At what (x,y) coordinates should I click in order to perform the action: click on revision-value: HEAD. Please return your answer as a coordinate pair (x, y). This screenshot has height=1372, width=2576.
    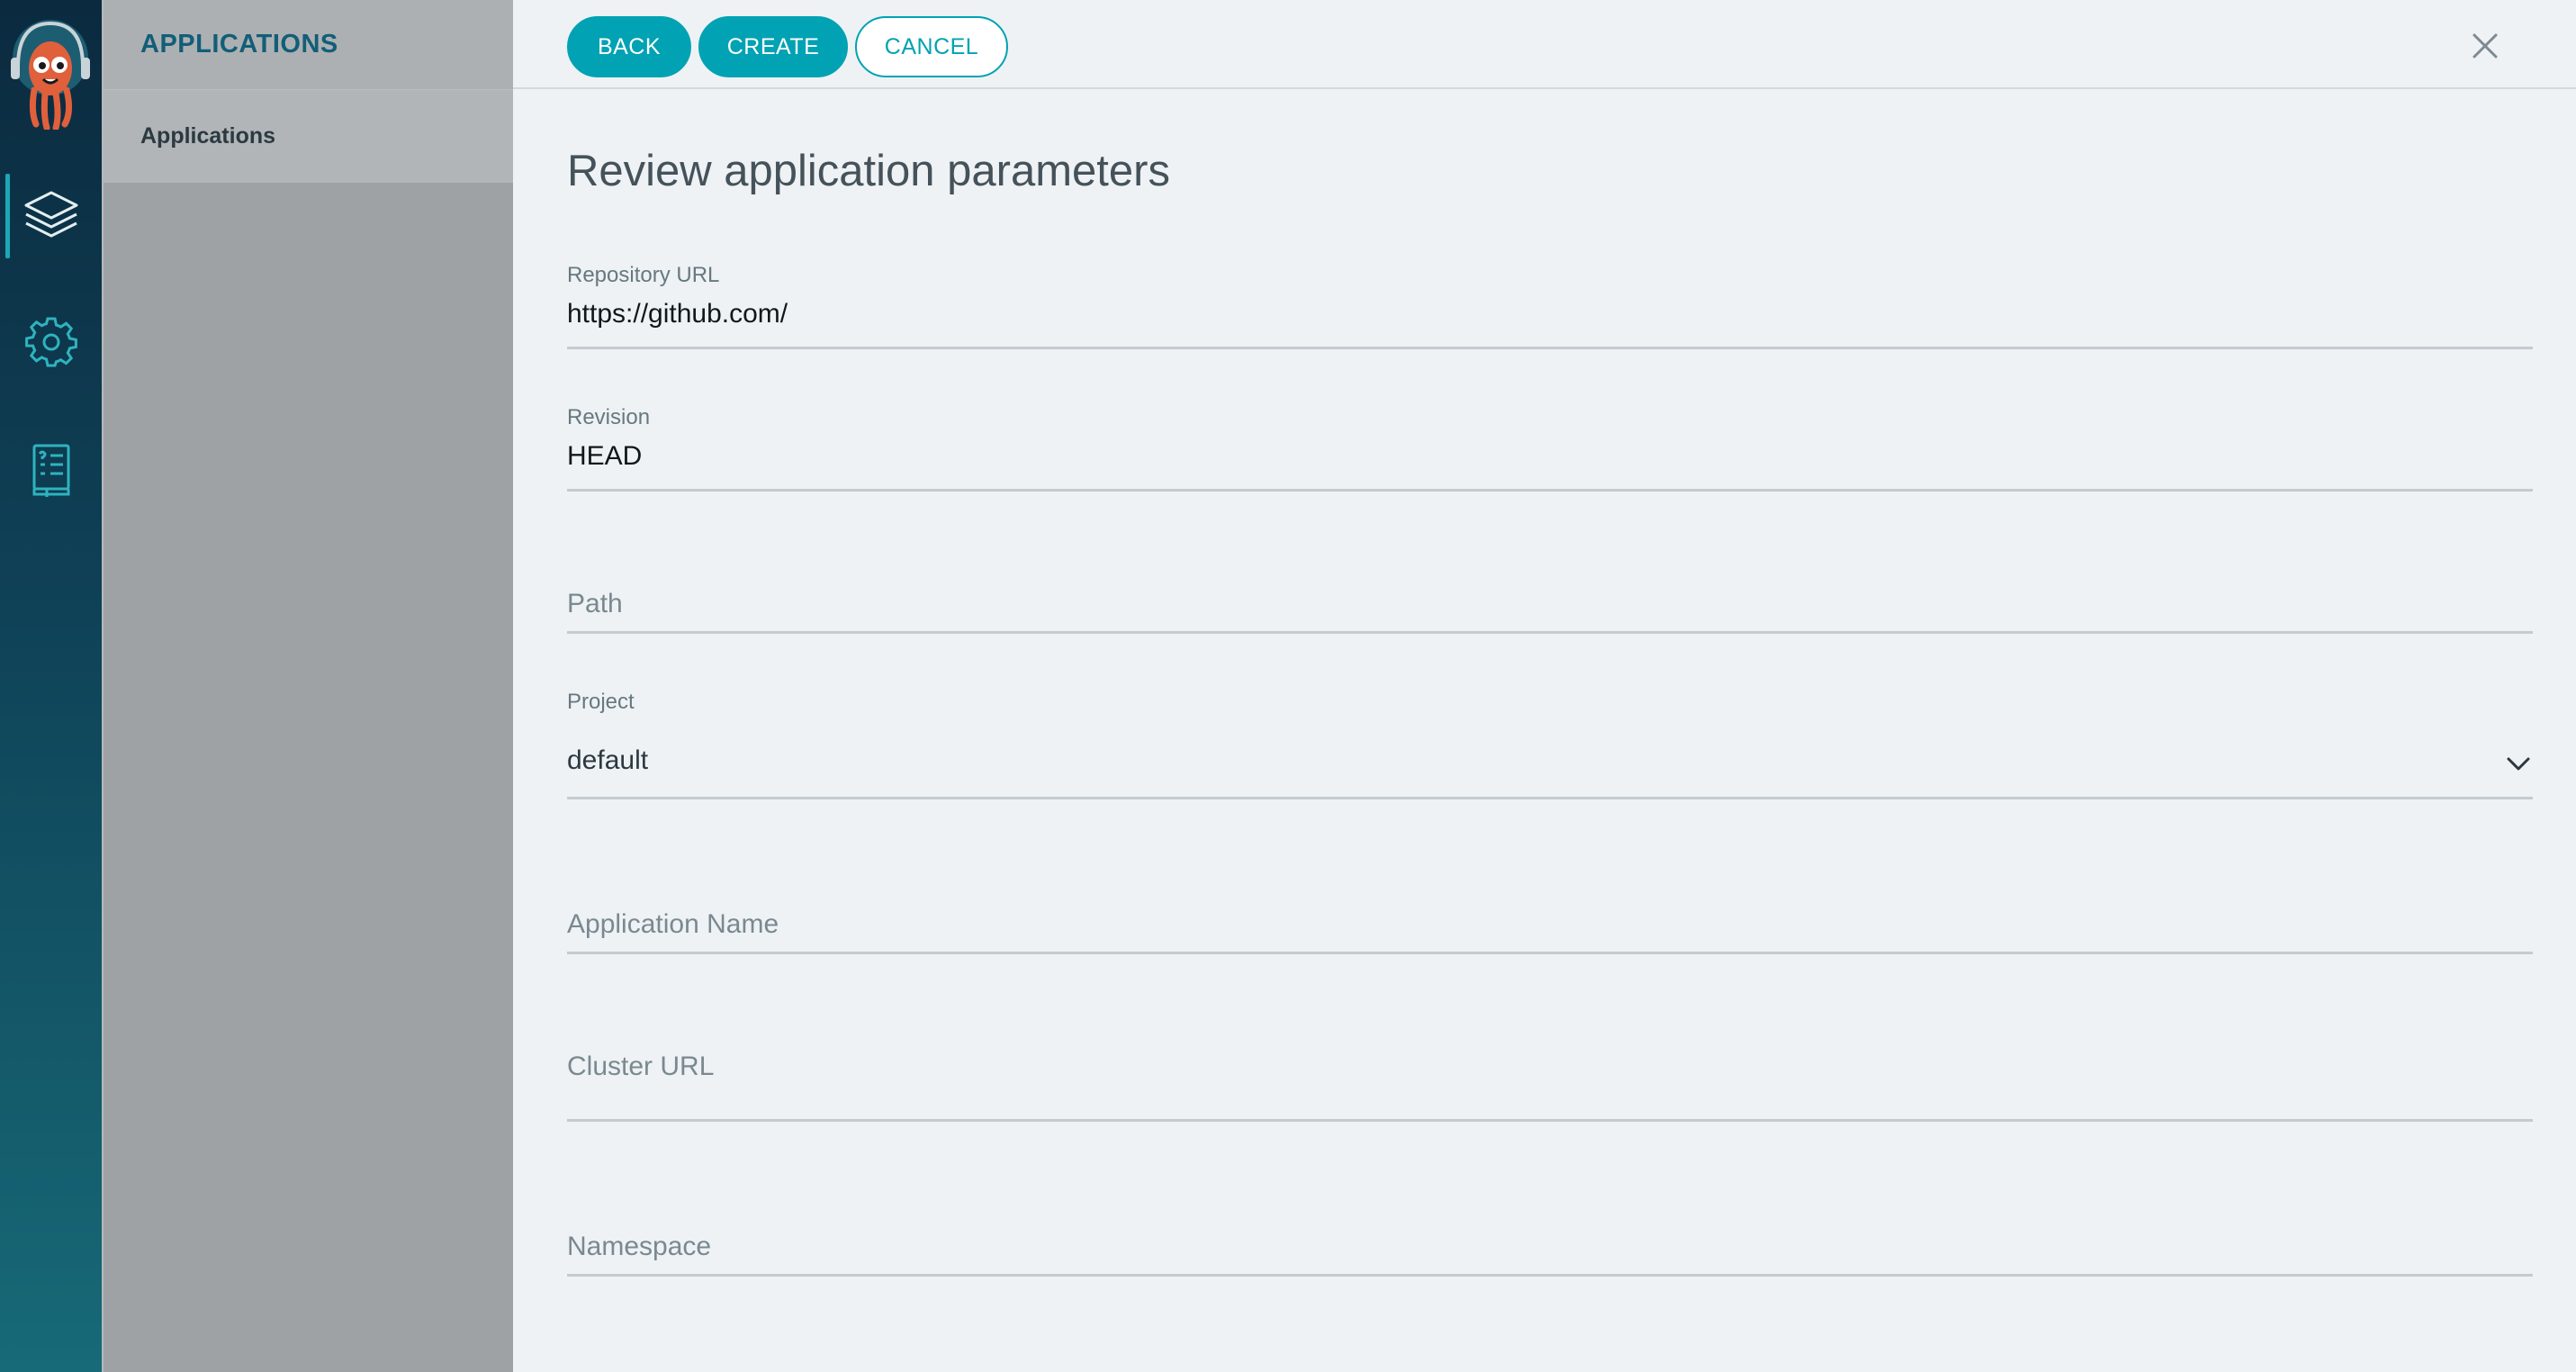
    Looking at the image, I should click on (604, 456).